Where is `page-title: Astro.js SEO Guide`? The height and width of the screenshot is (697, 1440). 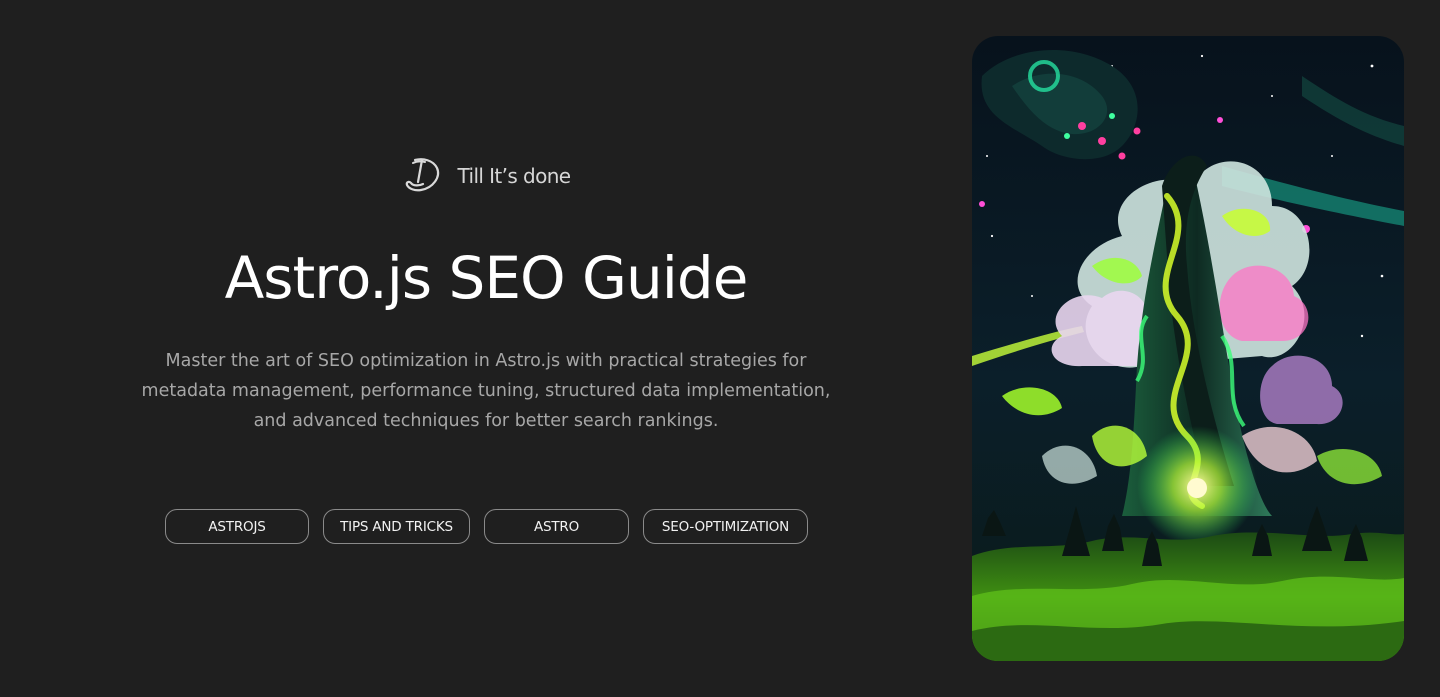
page-title: Astro.js SEO Guide is located at coordinates (486, 278).